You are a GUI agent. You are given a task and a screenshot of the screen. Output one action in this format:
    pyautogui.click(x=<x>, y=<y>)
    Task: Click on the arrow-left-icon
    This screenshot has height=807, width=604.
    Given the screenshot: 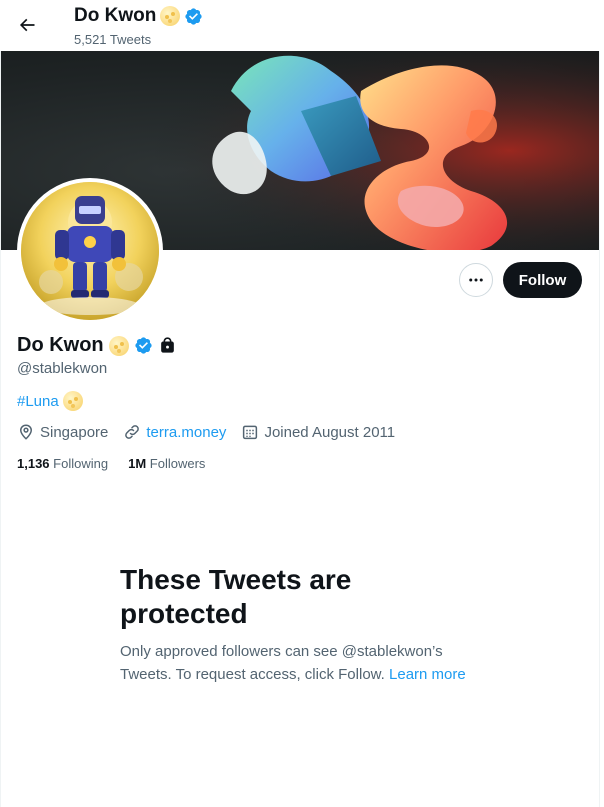 What is the action you would take?
    pyautogui.click(x=27, y=25)
    